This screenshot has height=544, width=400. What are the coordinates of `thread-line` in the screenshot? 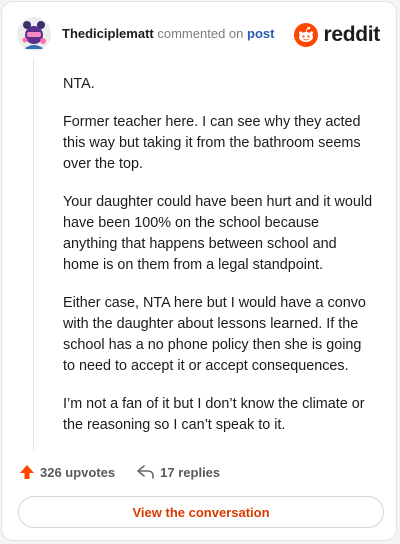 It's located at (33, 254).